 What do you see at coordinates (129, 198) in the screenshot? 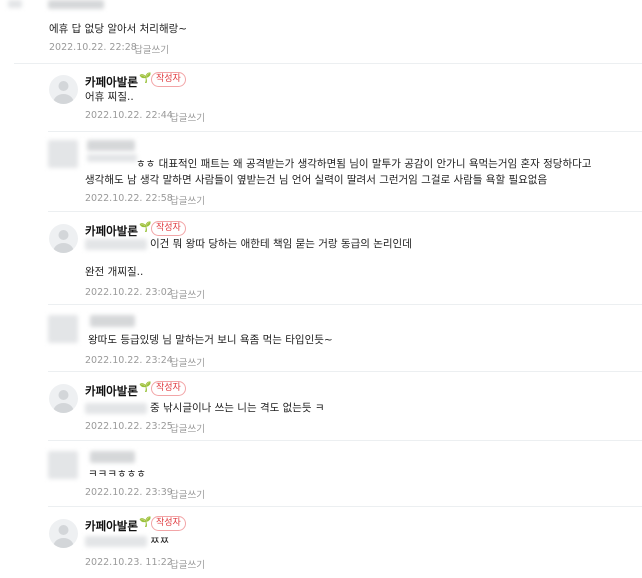
I see `comment-date: 2022.10.22. 22:58` at bounding box center [129, 198].